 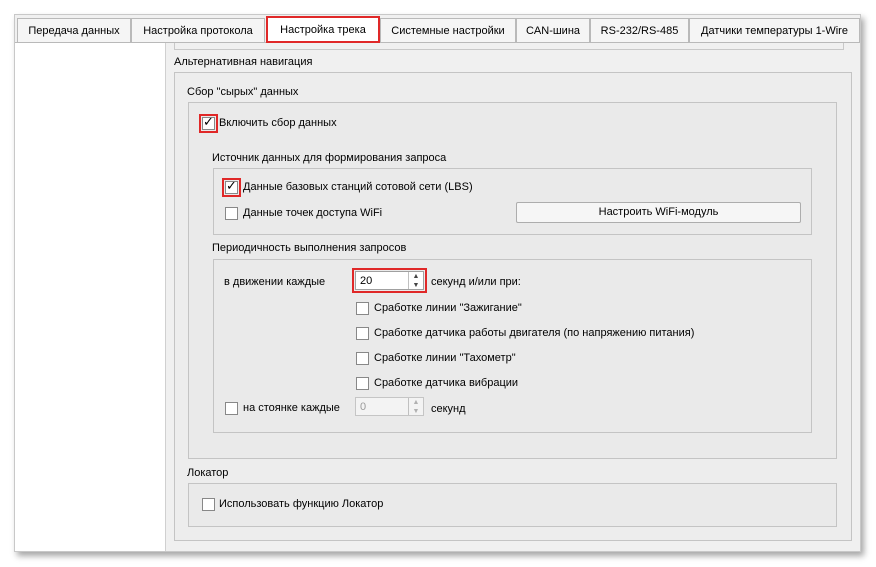 I want to click on tab-1wire-temperature: Датчики температуры 1-Wire, so click(x=774, y=30).